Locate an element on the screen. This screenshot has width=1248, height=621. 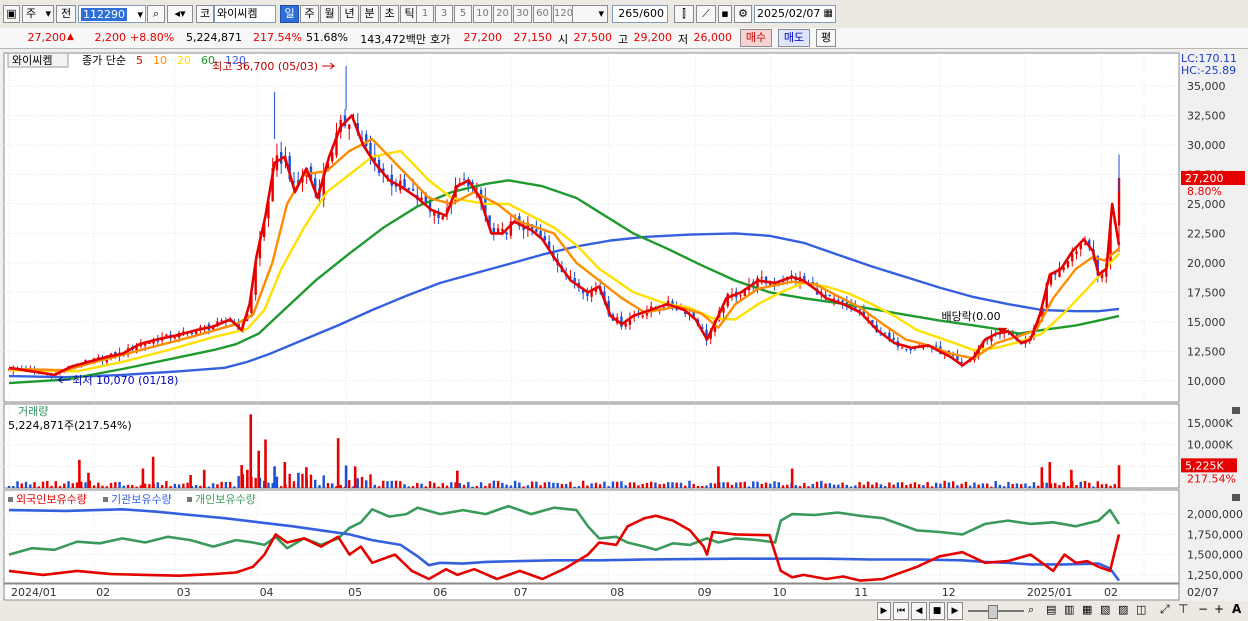
date-field: 2025/02/07 ▦ is located at coordinates (795, 14).